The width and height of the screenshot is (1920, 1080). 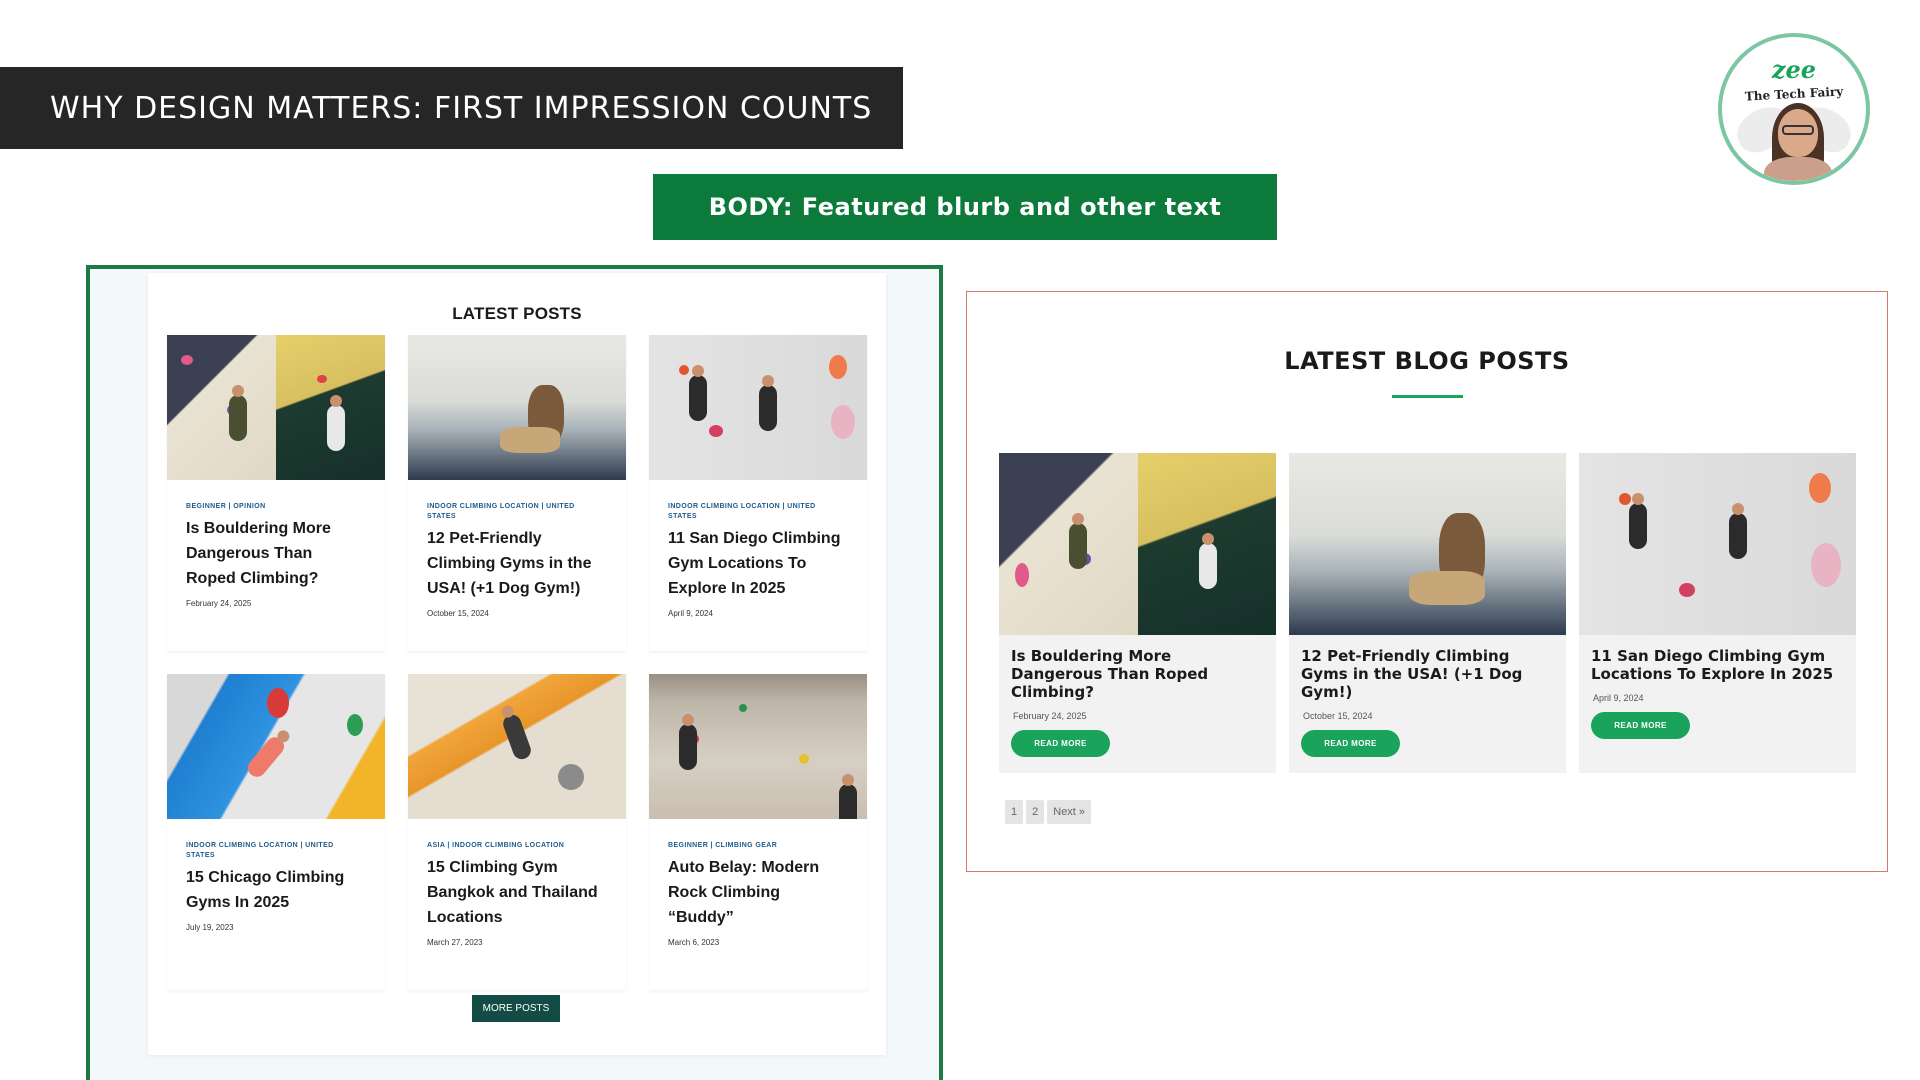 What do you see at coordinates (1069, 812) in the screenshot?
I see `next-page-link: Next »` at bounding box center [1069, 812].